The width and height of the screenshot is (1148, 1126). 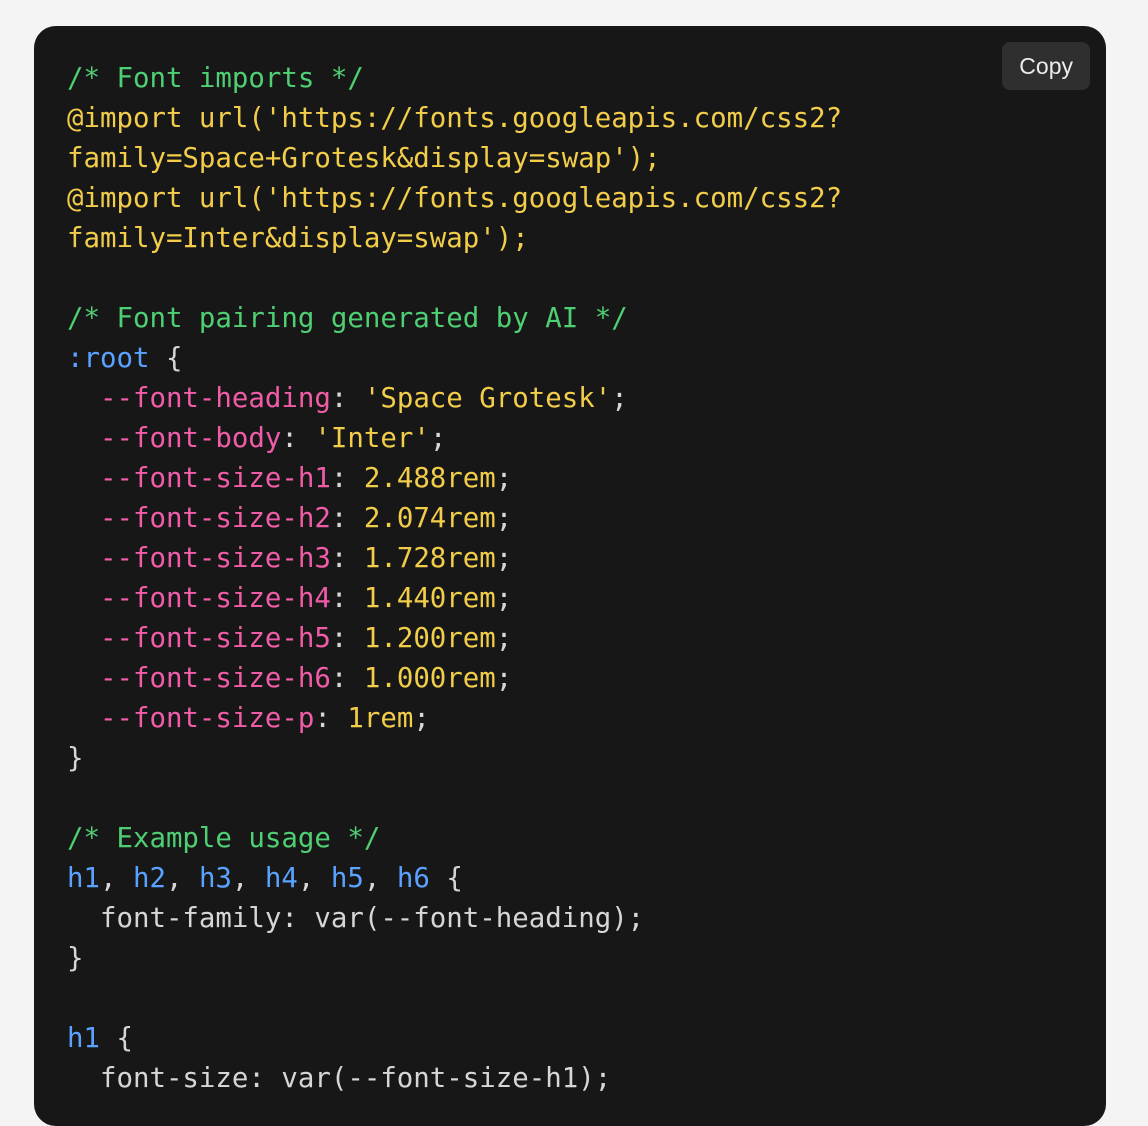 I want to click on code-line: family=Inter&display=swap');, so click(x=454, y=239).